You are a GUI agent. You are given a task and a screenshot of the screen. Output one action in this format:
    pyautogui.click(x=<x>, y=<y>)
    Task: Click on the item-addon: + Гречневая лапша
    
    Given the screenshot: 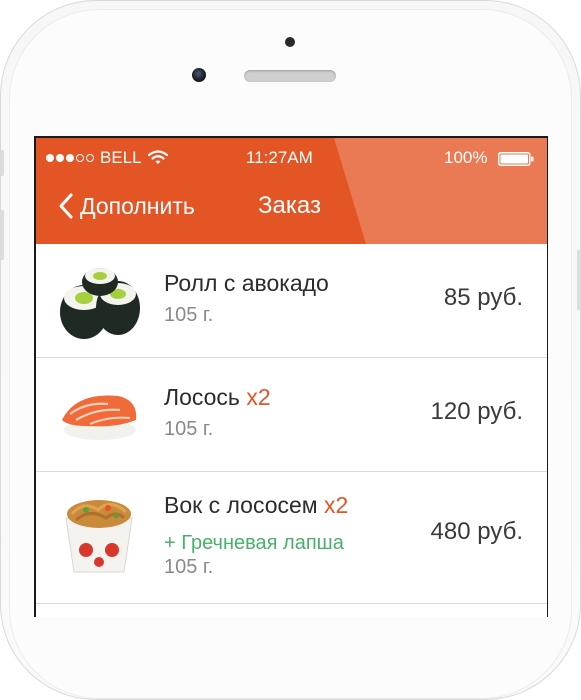 What is the action you would take?
    pyautogui.click(x=254, y=543)
    